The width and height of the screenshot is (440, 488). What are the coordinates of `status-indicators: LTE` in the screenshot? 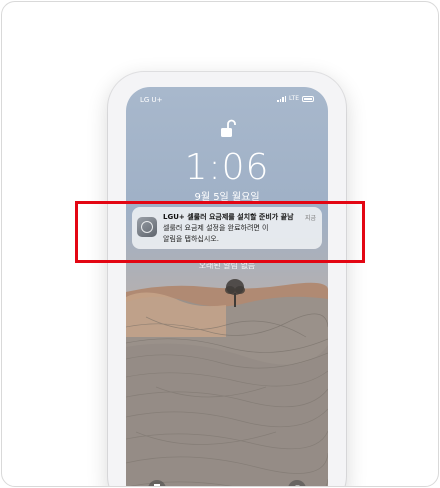 It's located at (295, 98).